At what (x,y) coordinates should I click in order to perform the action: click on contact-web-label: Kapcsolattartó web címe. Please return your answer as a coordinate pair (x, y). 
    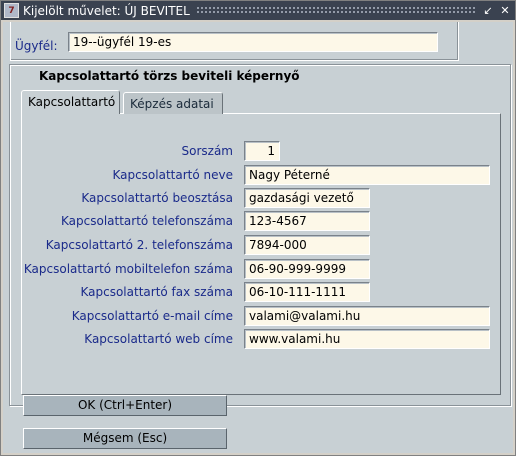
    Looking at the image, I should click on (158, 339).